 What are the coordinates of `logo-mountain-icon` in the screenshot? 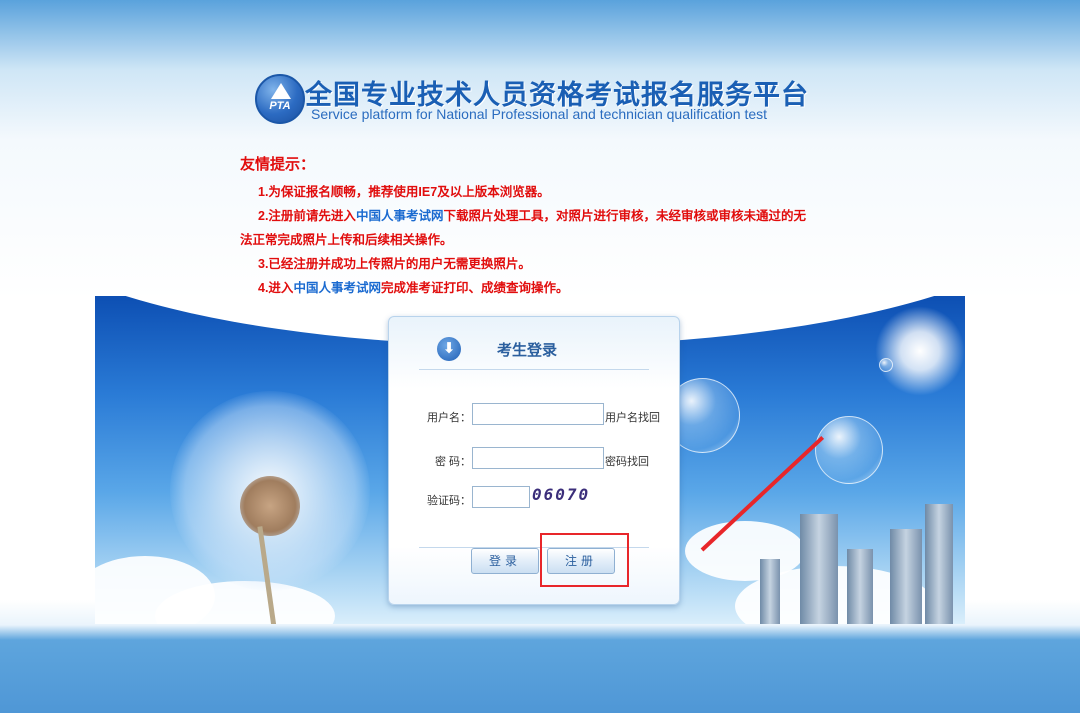 It's located at (281, 91).